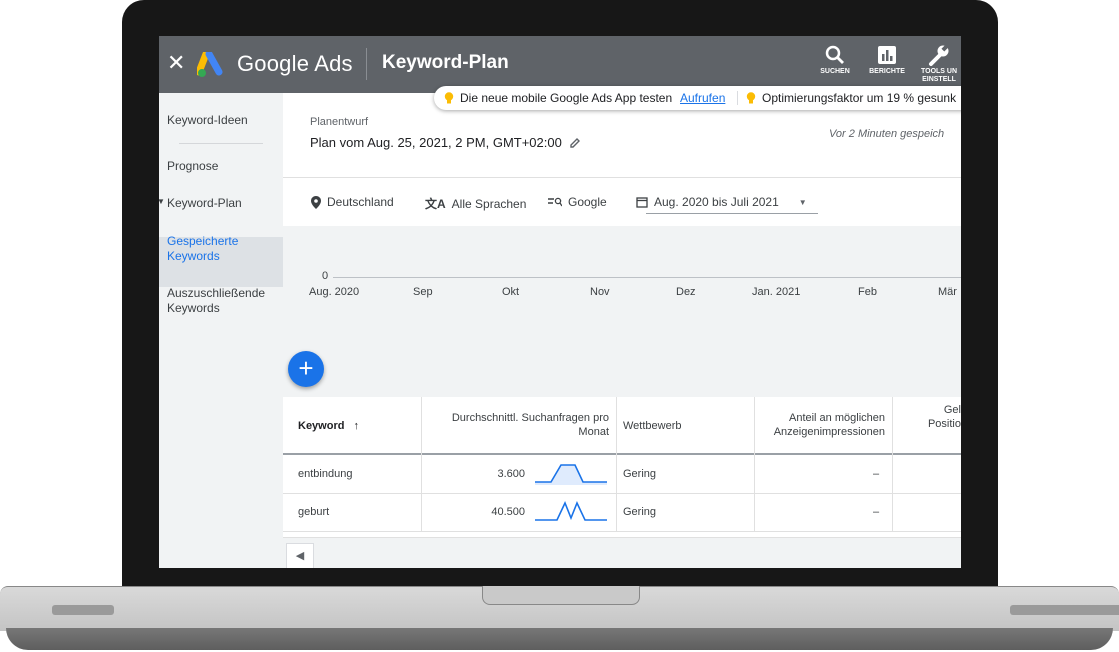 The width and height of the screenshot is (1119, 652). What do you see at coordinates (203, 241) in the screenshot?
I see `sidebar-item-label: Gespeicherte` at bounding box center [203, 241].